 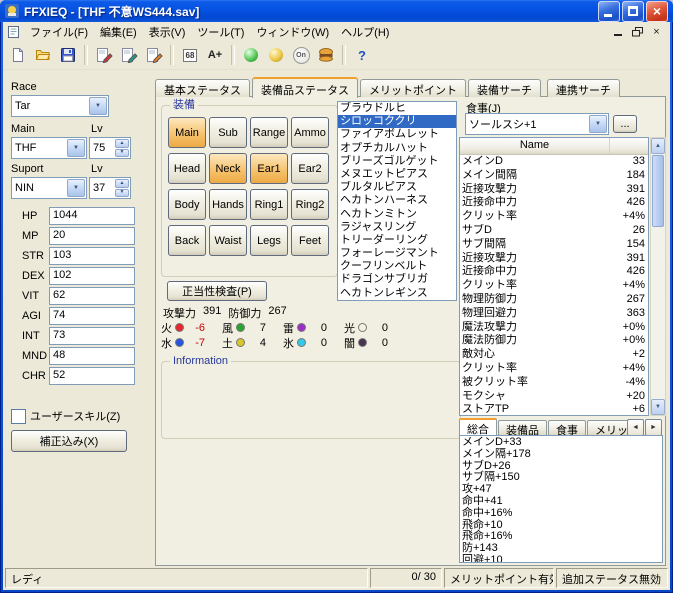 What do you see at coordinates (305, 87) in the screenshot?
I see `main-tab: 装備品ステータス` at bounding box center [305, 87].